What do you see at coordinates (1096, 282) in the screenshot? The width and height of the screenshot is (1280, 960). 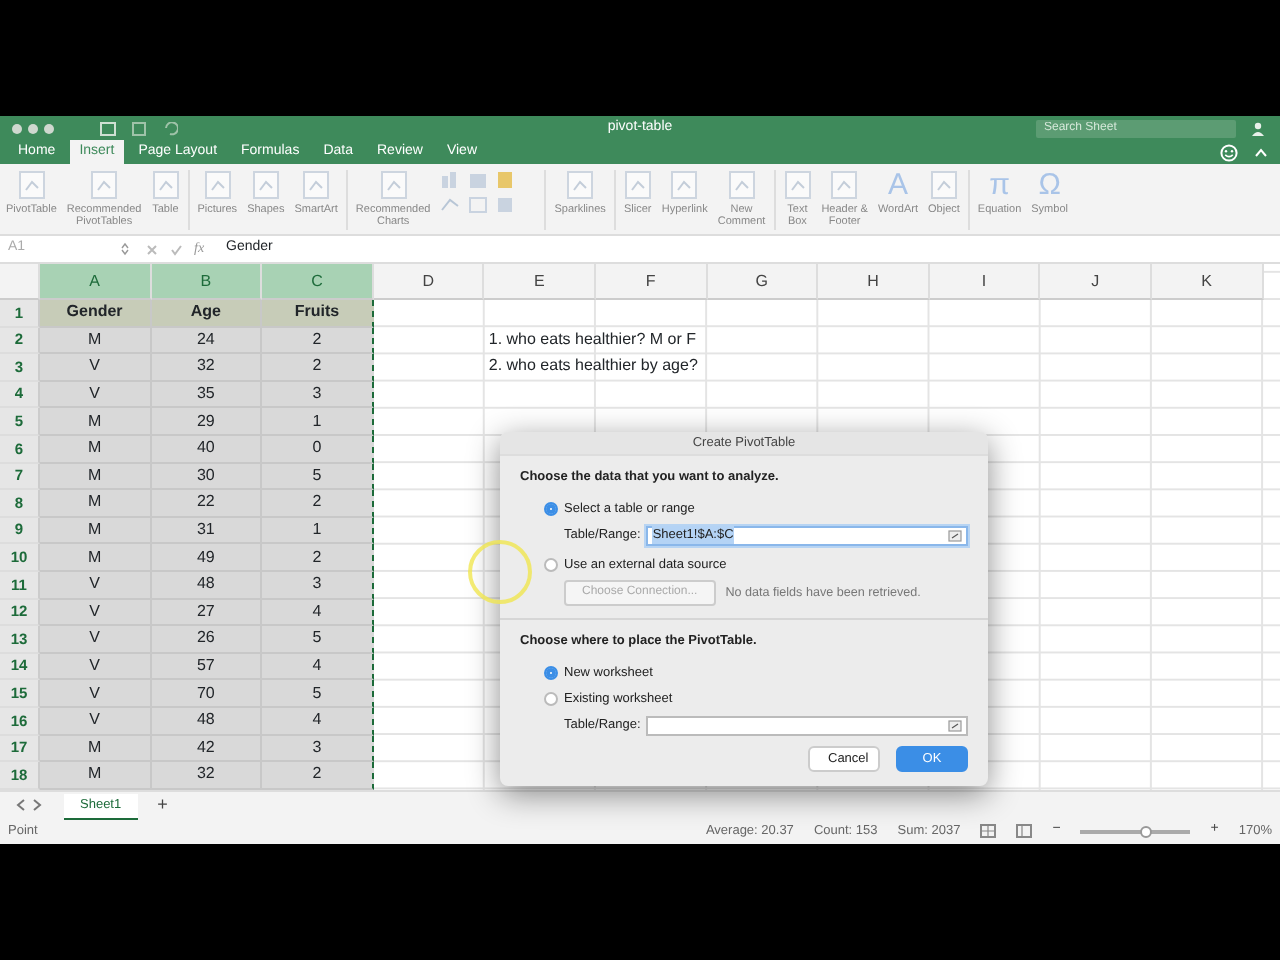 I see `column-header: J` at bounding box center [1096, 282].